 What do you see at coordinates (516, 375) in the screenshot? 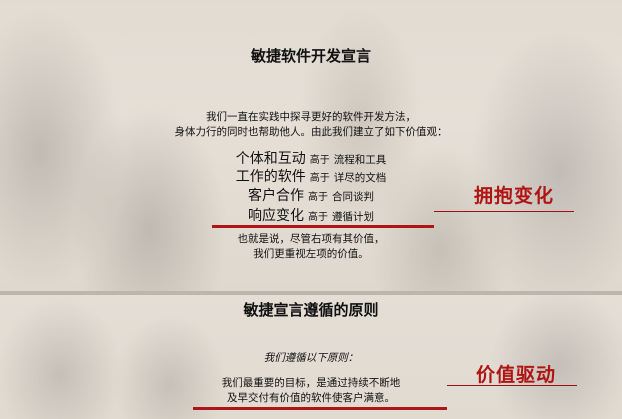
I see `callout-value-driven: 价值驱动` at bounding box center [516, 375].